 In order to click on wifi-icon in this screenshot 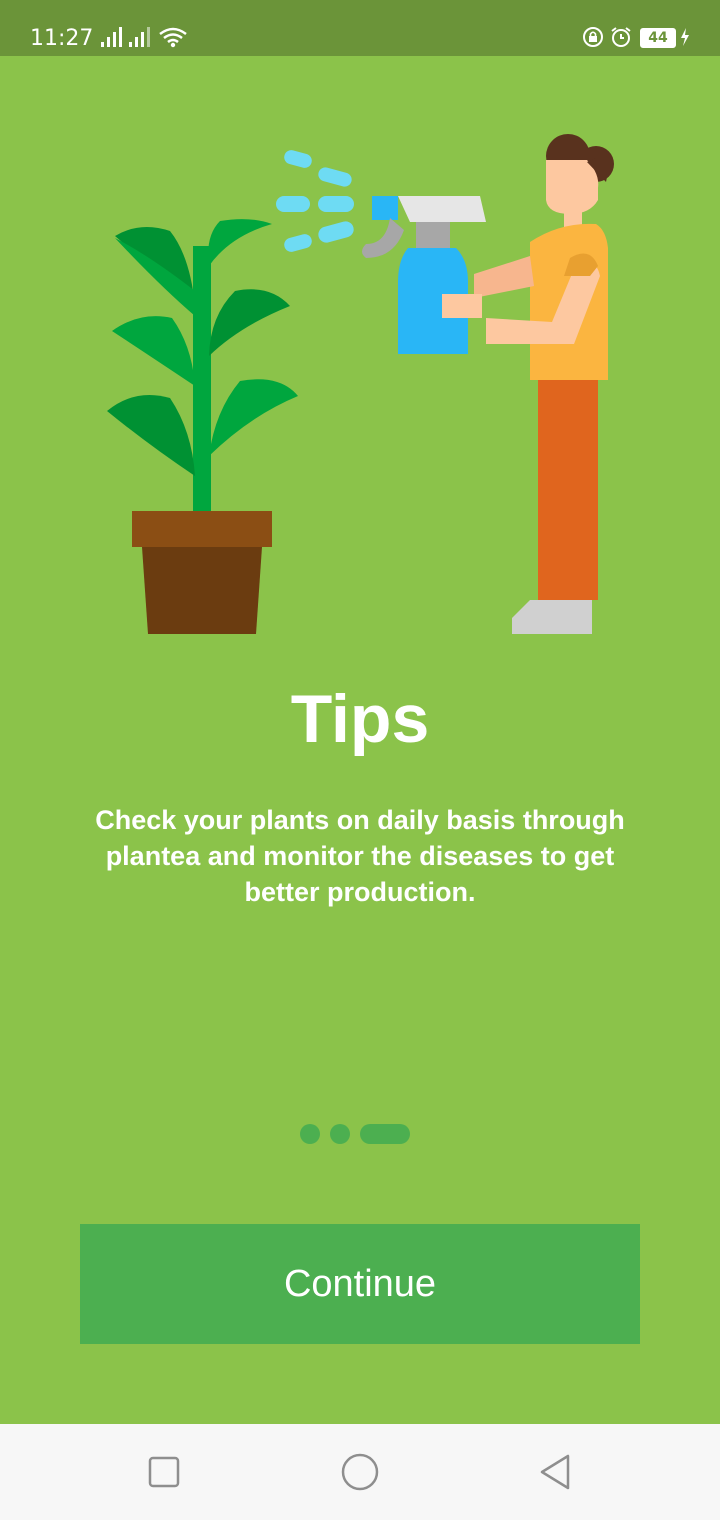, I will do `click(173, 37)`.